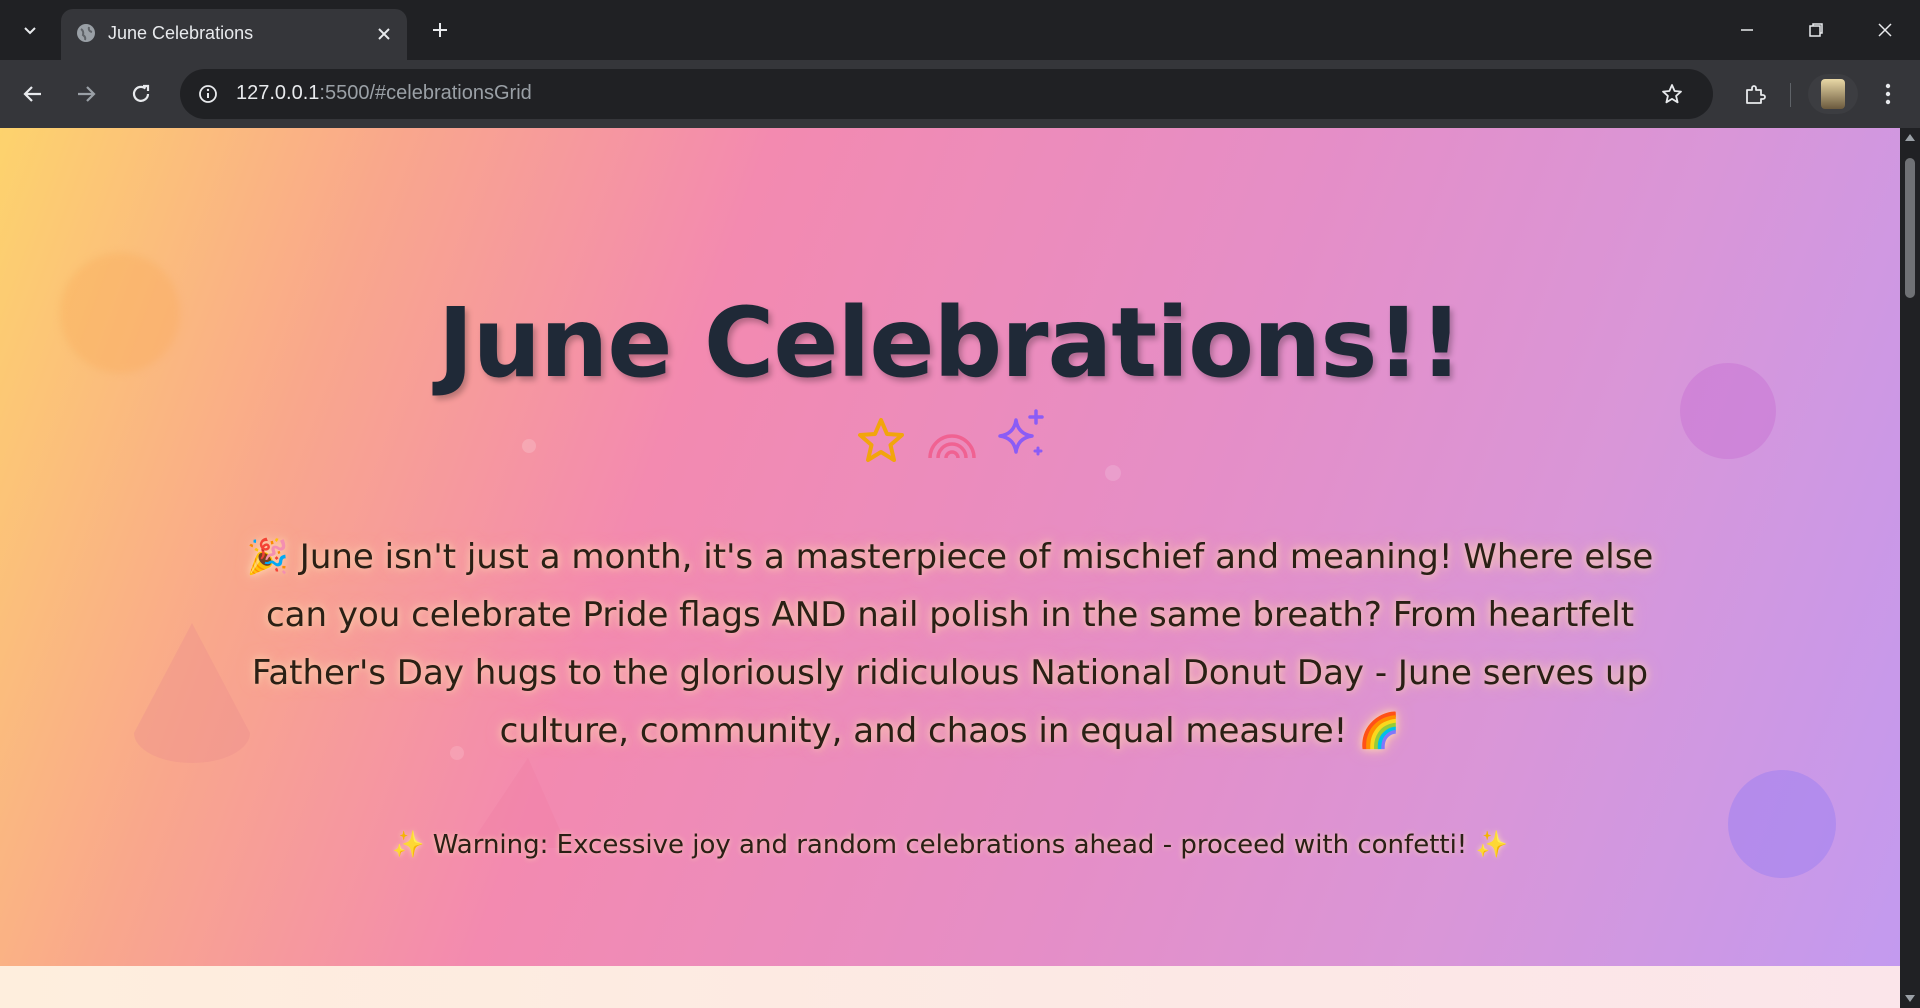 The image size is (1920, 1008). I want to click on plus-icon, so click(440, 30).